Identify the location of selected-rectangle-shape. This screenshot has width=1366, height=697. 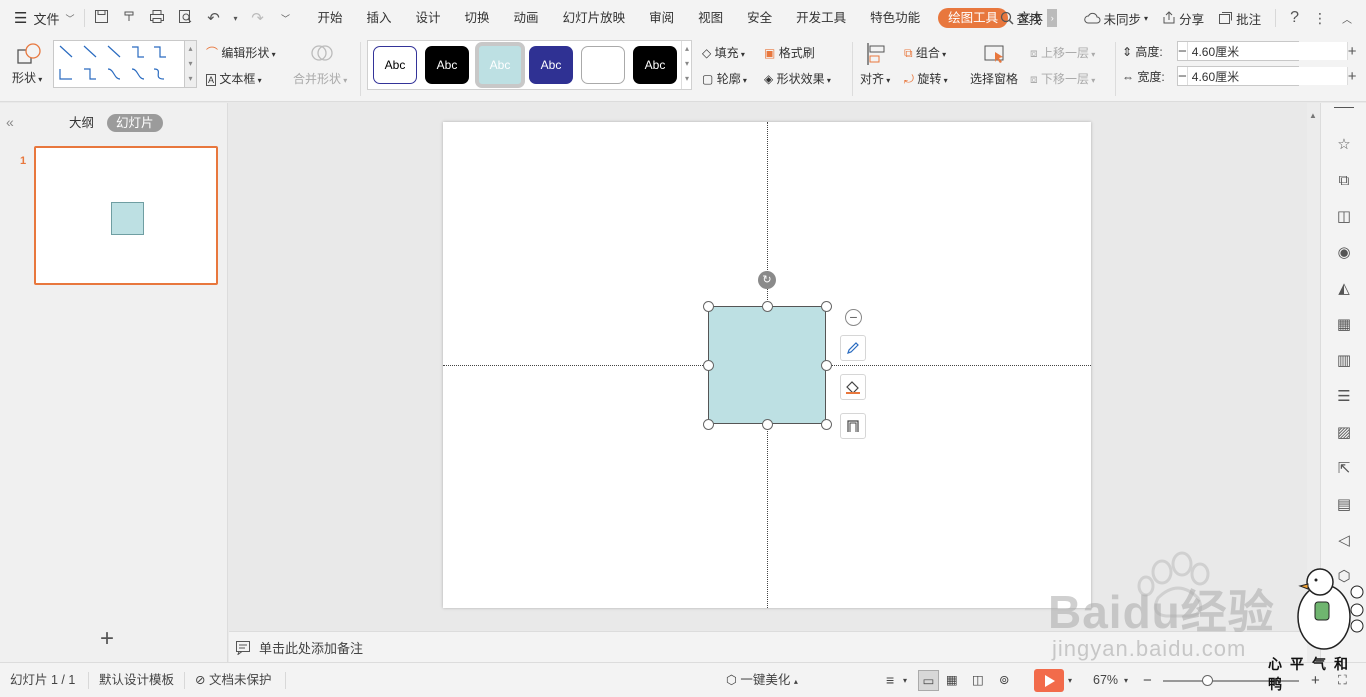
(767, 365).